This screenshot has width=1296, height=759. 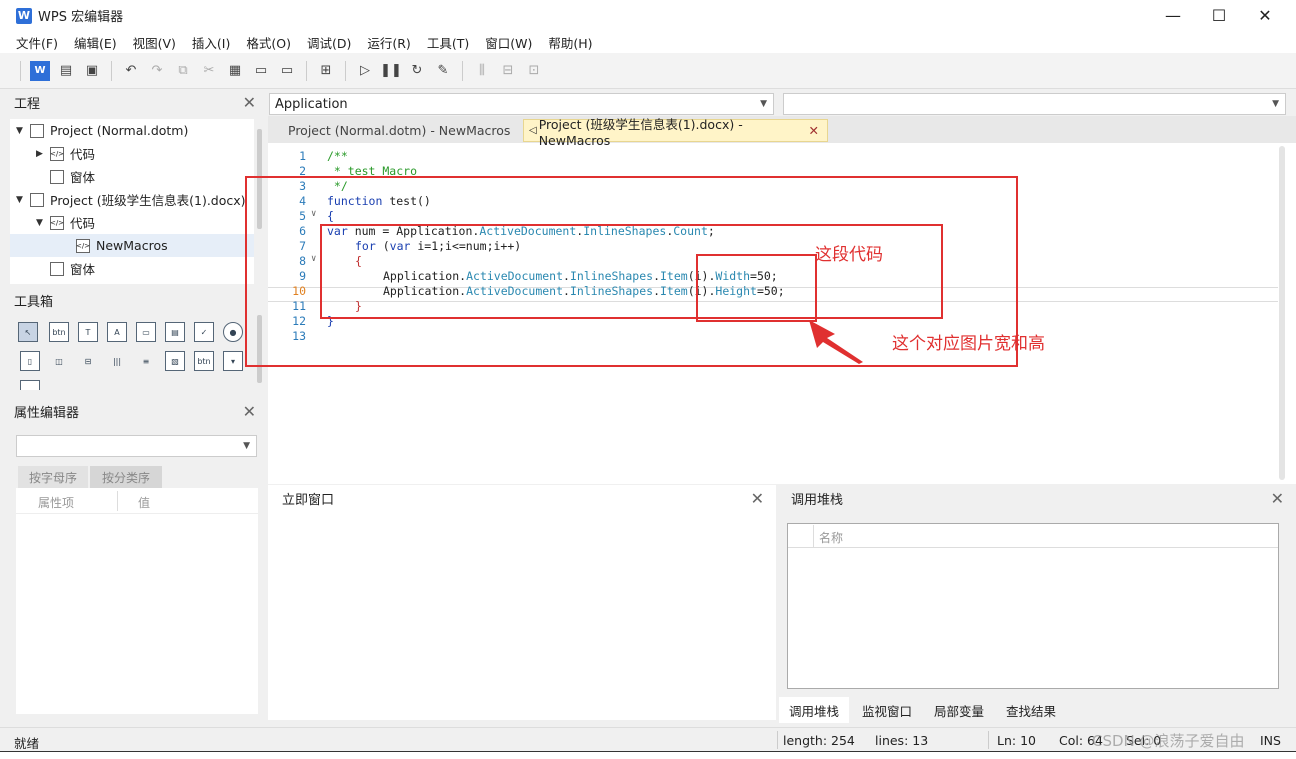 What do you see at coordinates (534, 71) in the screenshot?
I see `align-right-icon: ⊡` at bounding box center [534, 71].